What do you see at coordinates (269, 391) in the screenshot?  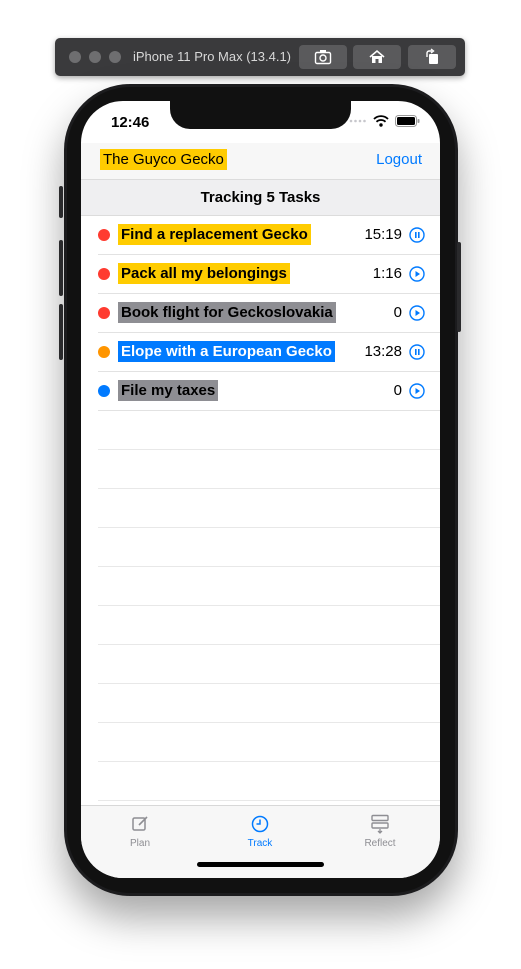 I see `task-row: File my taxes 0` at bounding box center [269, 391].